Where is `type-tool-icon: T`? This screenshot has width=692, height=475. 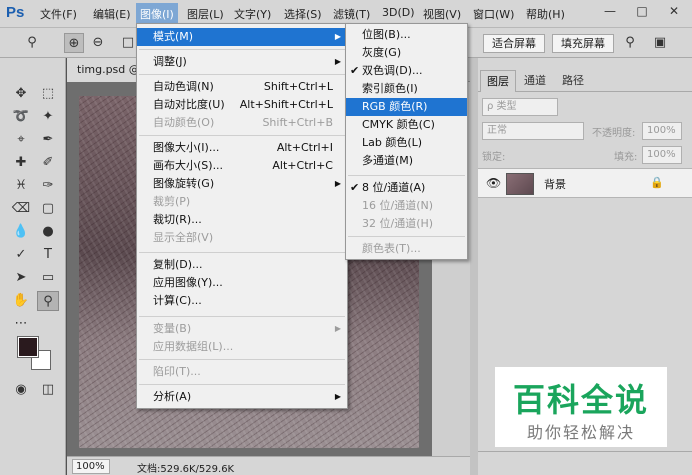 type-tool-icon: T is located at coordinates (48, 255).